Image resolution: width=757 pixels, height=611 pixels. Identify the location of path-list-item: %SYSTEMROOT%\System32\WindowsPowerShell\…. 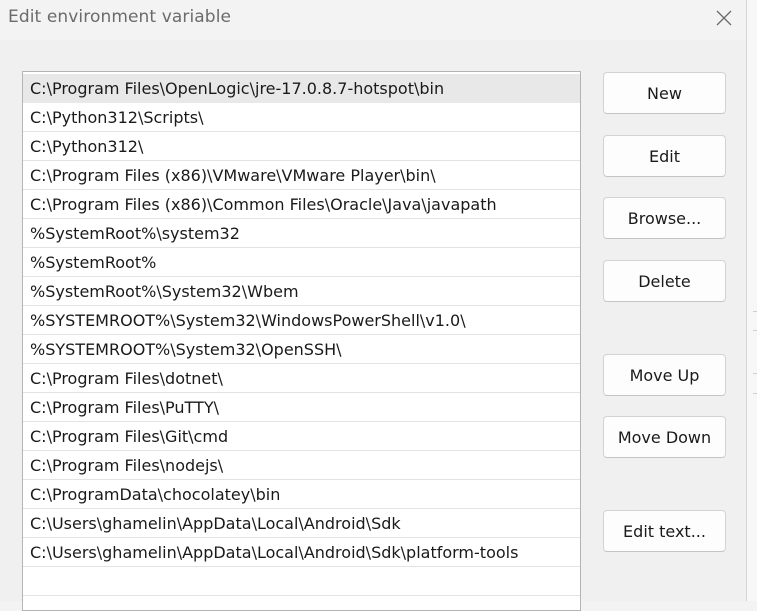
(301, 320).